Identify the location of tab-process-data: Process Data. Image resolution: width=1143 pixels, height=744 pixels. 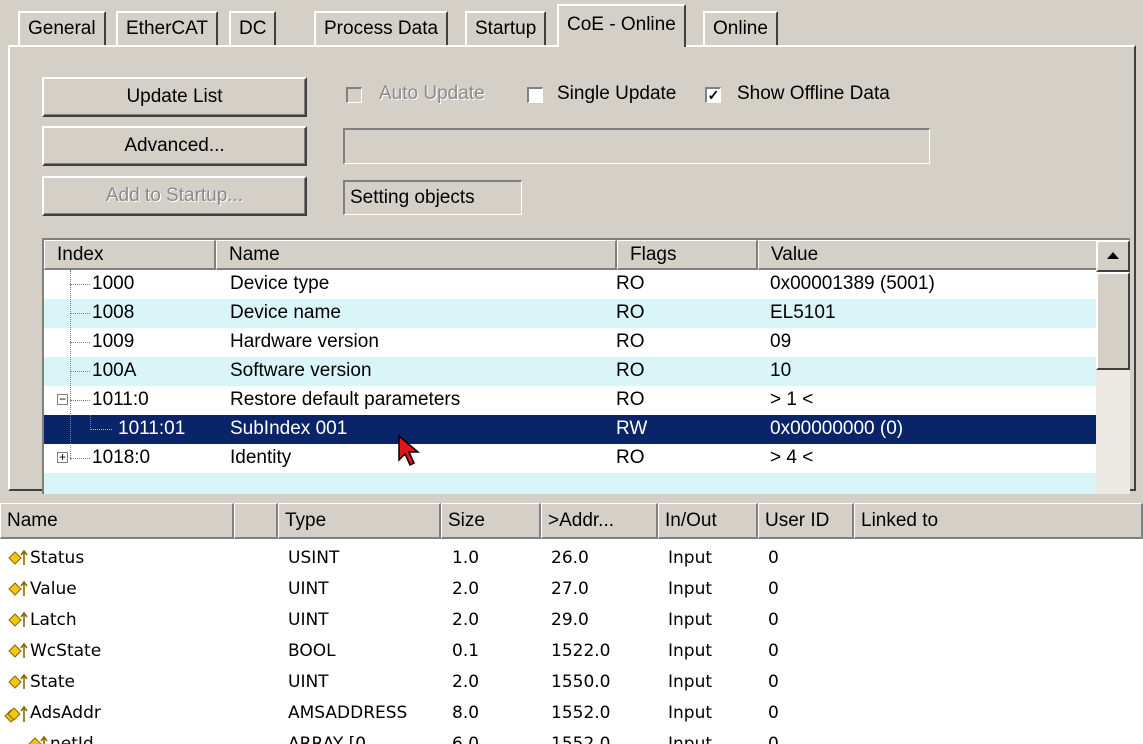
(381, 28).